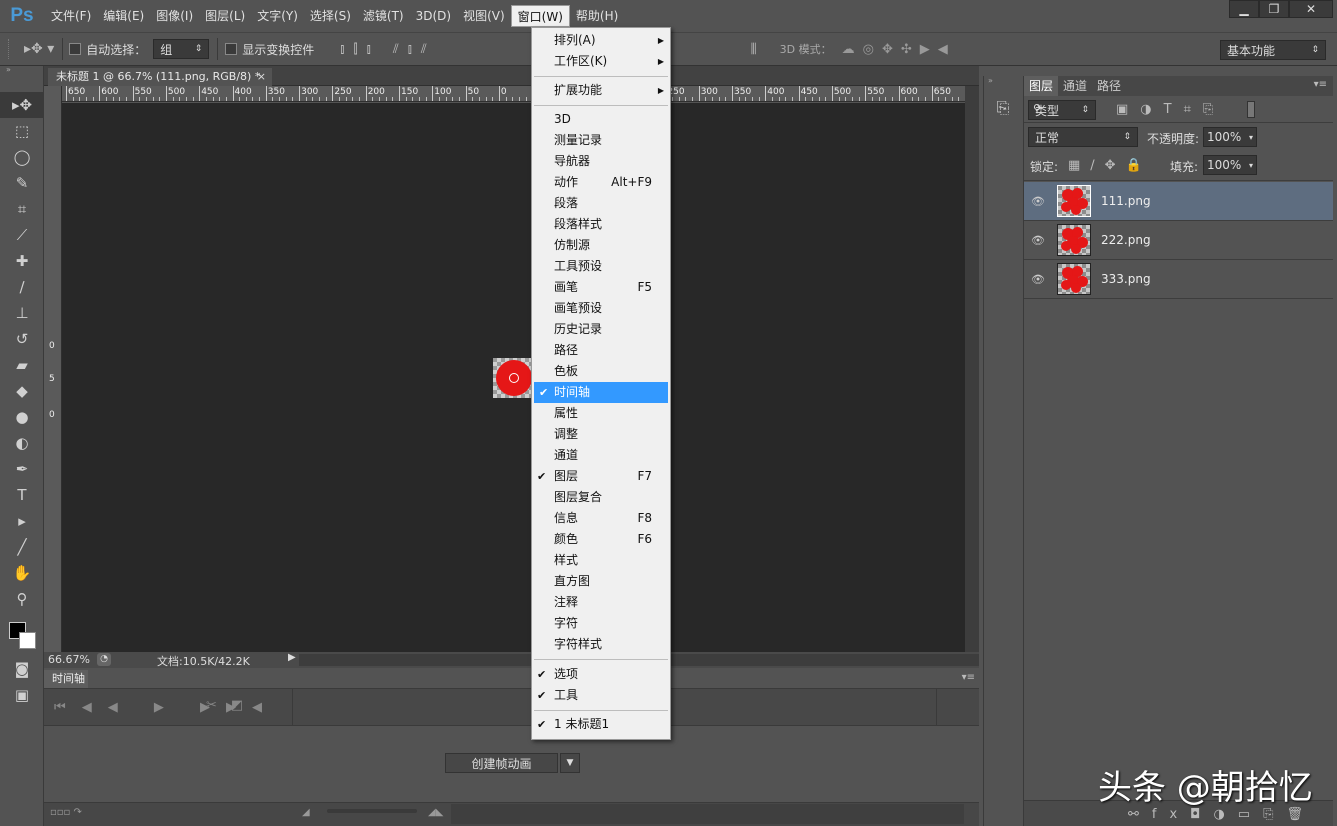 The height and width of the screenshot is (826, 1337). Describe the element at coordinates (22, 209) in the screenshot. I see `crop-tool-icon: ⌗` at that location.